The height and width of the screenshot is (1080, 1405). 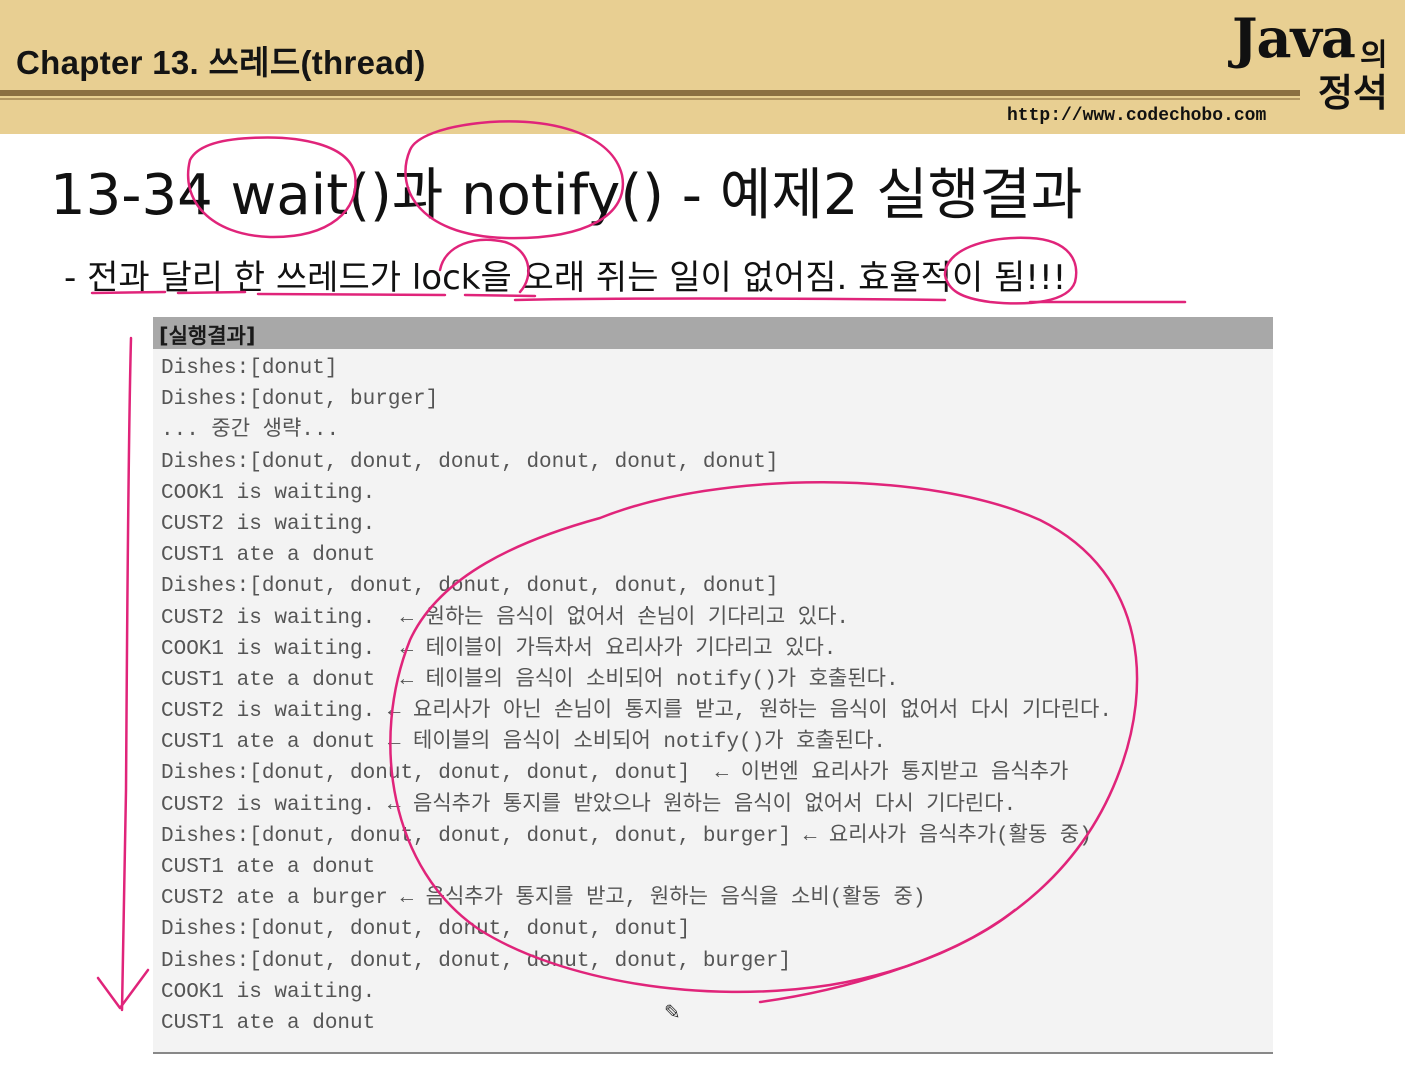 I want to click on header-rule-thin, so click(x=650, y=99).